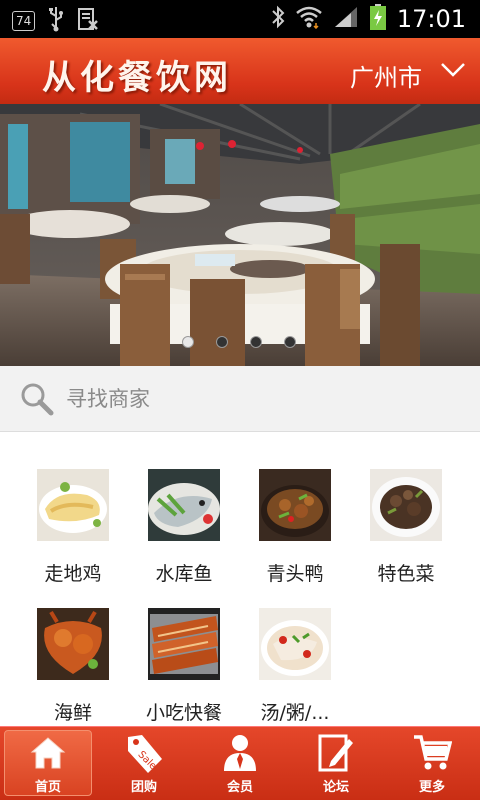  What do you see at coordinates (183, 713) in the screenshot?
I see `category-label: 小吃快餐` at bounding box center [183, 713].